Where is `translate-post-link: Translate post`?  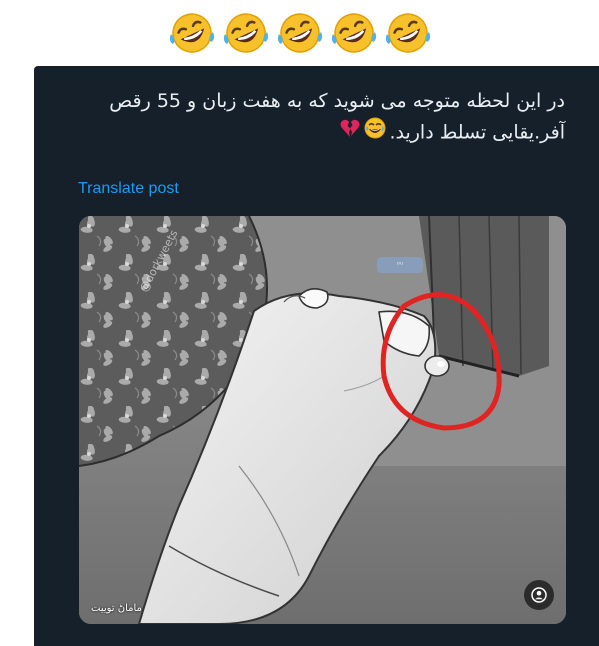
translate-post-link: Translate post is located at coordinates (128, 189).